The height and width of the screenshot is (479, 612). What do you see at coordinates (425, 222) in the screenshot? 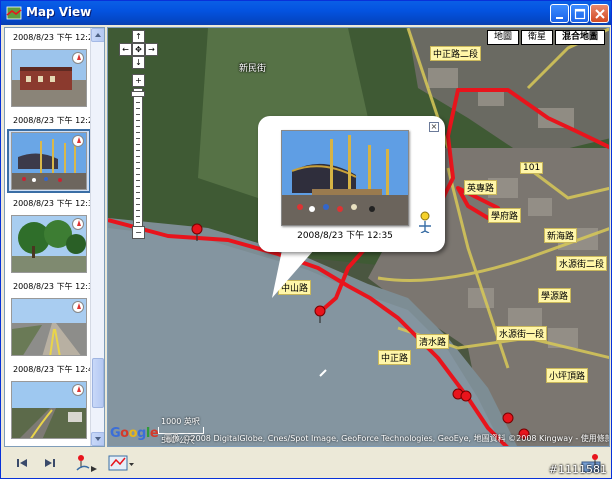
I see `street-view-pegman-icon` at bounding box center [425, 222].